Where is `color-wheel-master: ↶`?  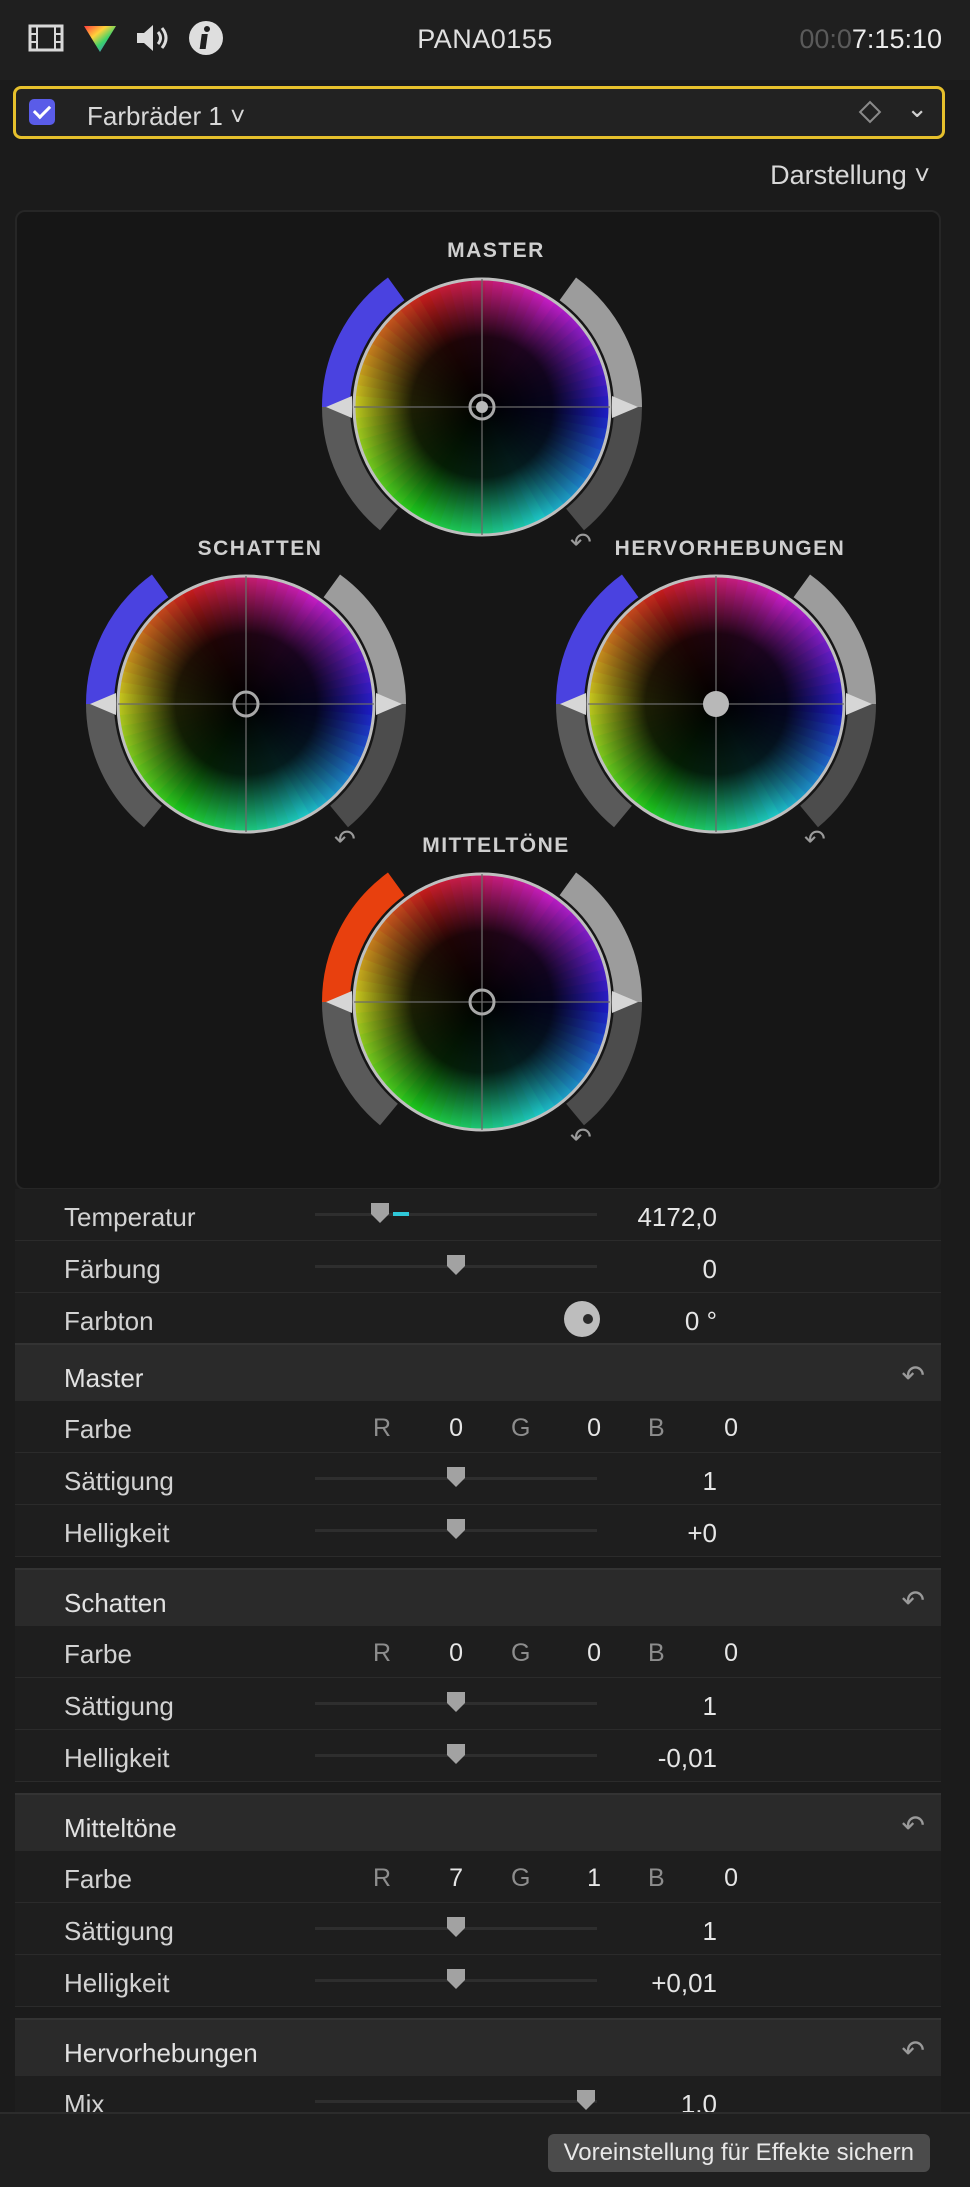
color-wheel-master: ↶ is located at coordinates (482, 417).